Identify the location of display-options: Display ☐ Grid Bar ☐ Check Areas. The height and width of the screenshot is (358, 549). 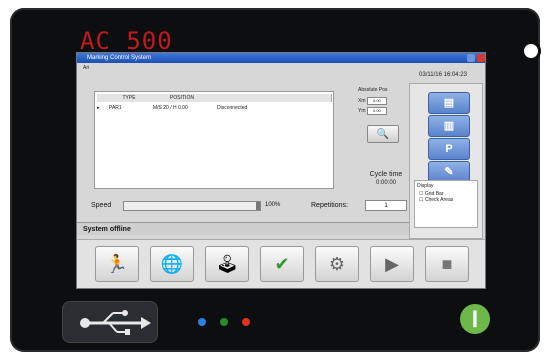
(446, 204).